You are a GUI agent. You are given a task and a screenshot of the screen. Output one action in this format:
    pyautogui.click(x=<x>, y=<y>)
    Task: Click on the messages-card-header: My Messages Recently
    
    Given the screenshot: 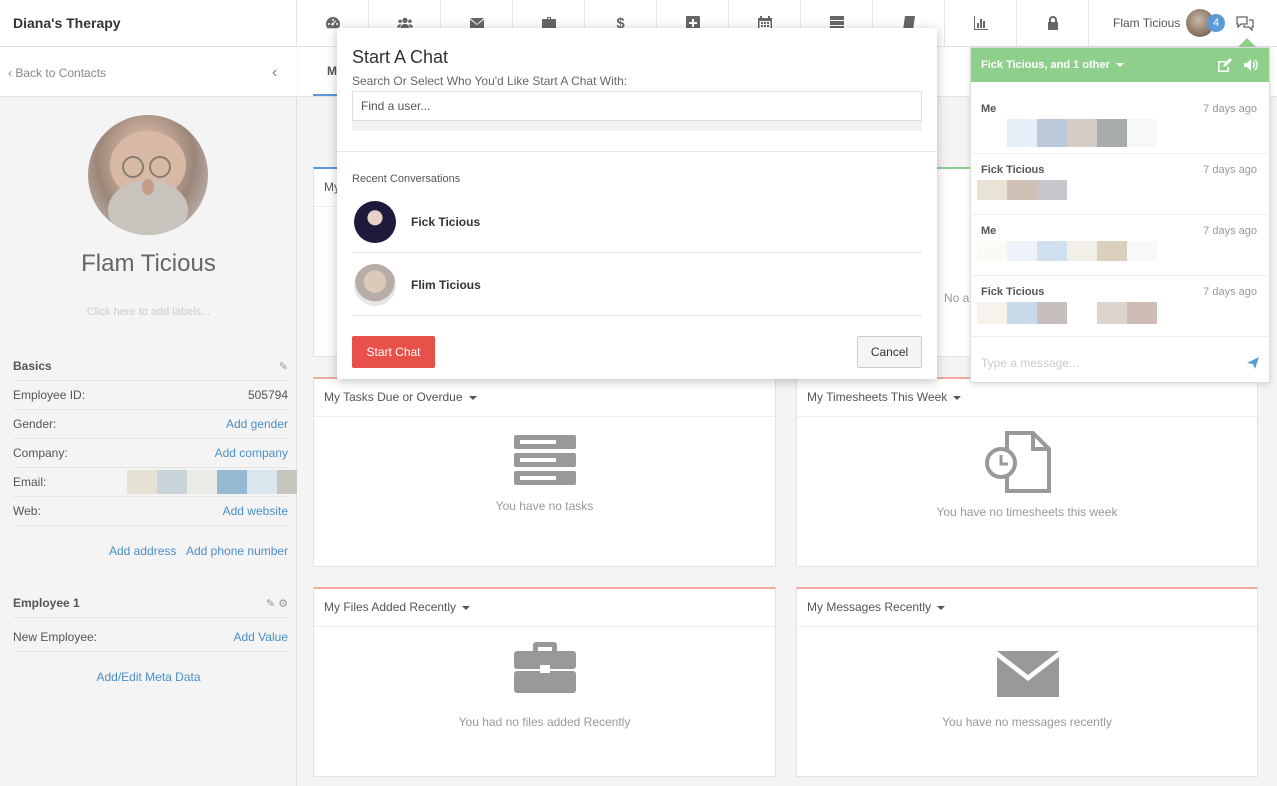 What is the action you would take?
    pyautogui.click(x=1027, y=608)
    